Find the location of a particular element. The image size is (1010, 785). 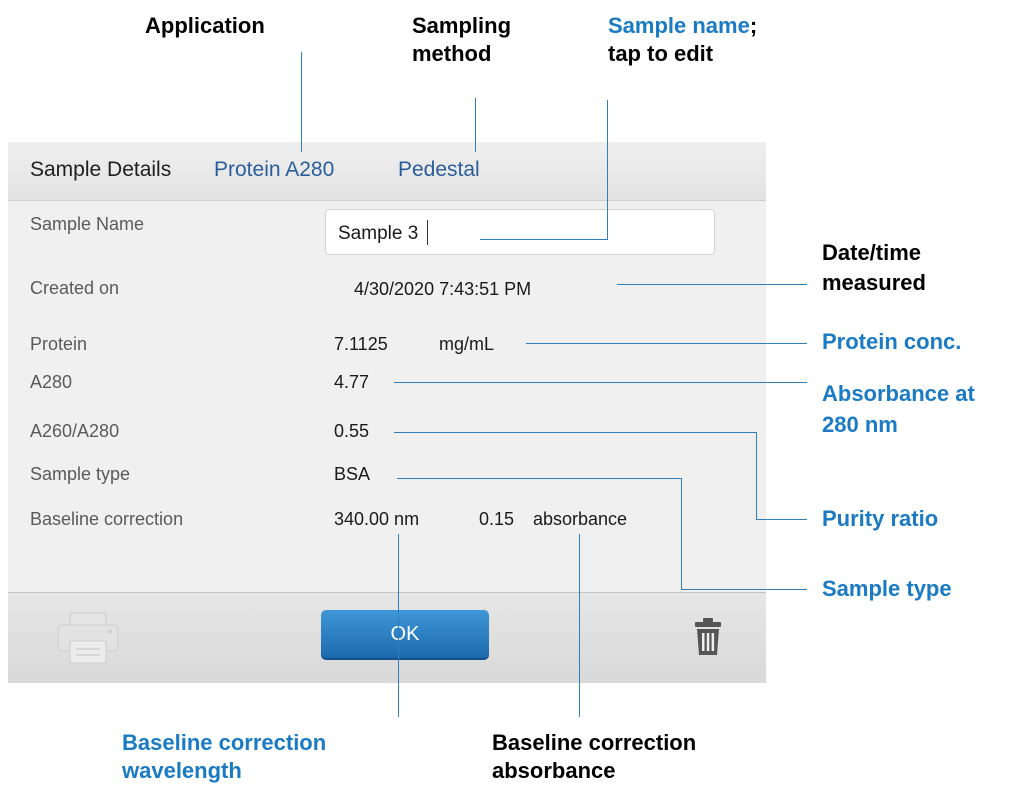

leader-baseline-absorbance is located at coordinates (579, 625).